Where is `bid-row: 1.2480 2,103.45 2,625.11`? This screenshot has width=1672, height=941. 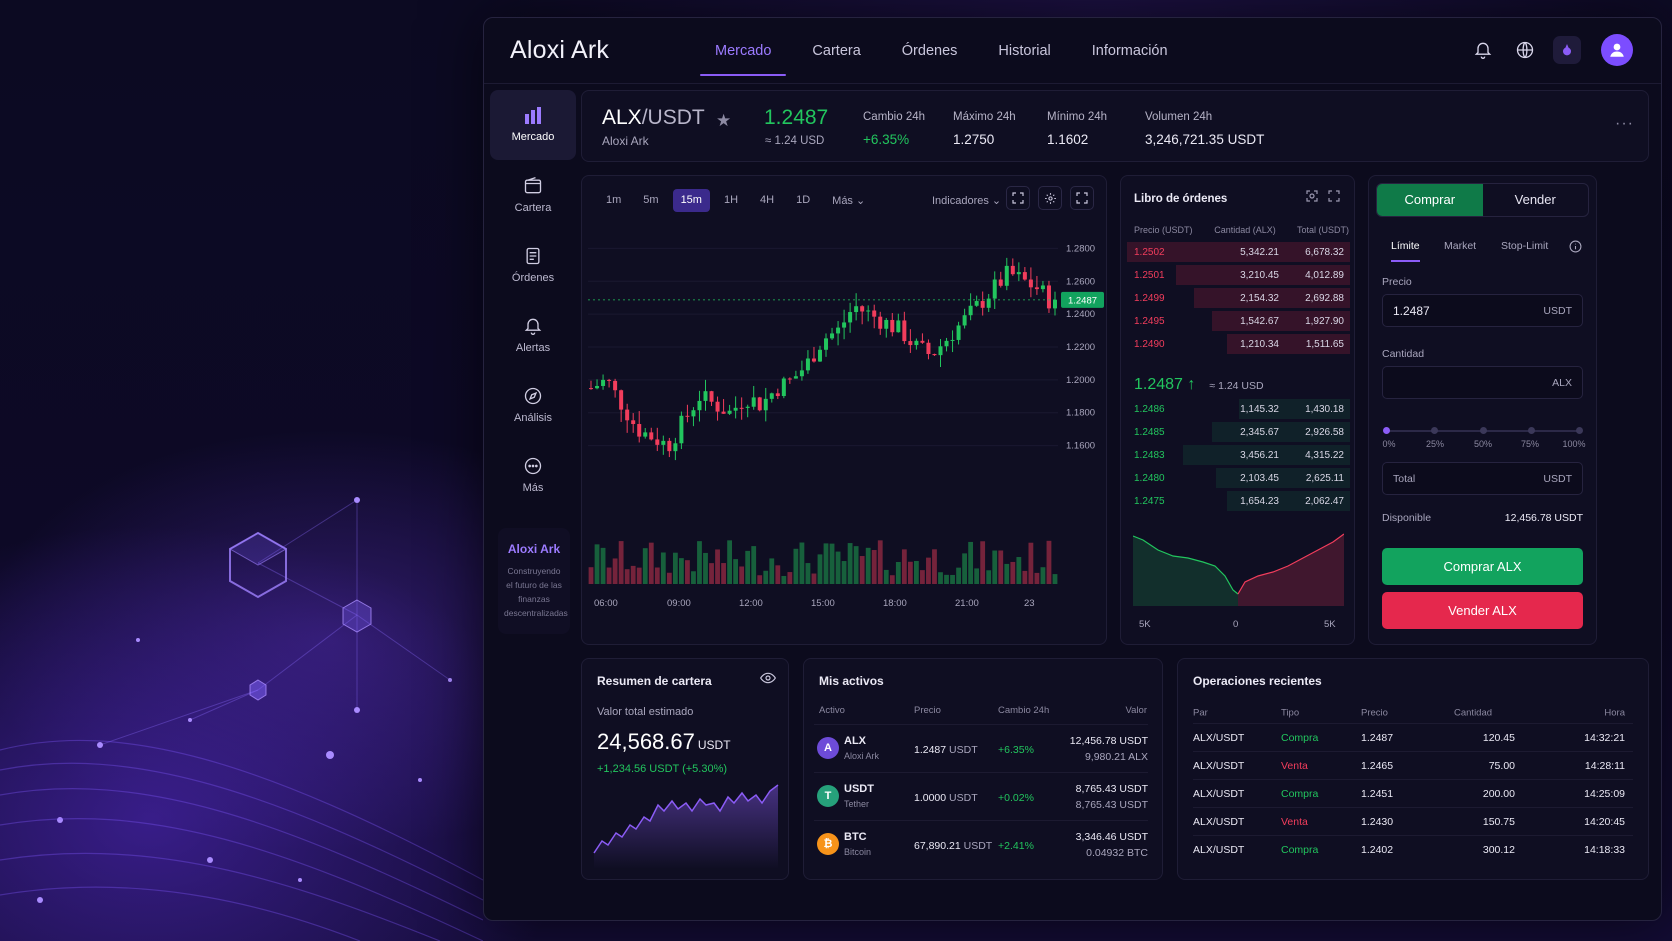 bid-row: 1.2480 2,103.45 2,625.11 is located at coordinates (1238, 478).